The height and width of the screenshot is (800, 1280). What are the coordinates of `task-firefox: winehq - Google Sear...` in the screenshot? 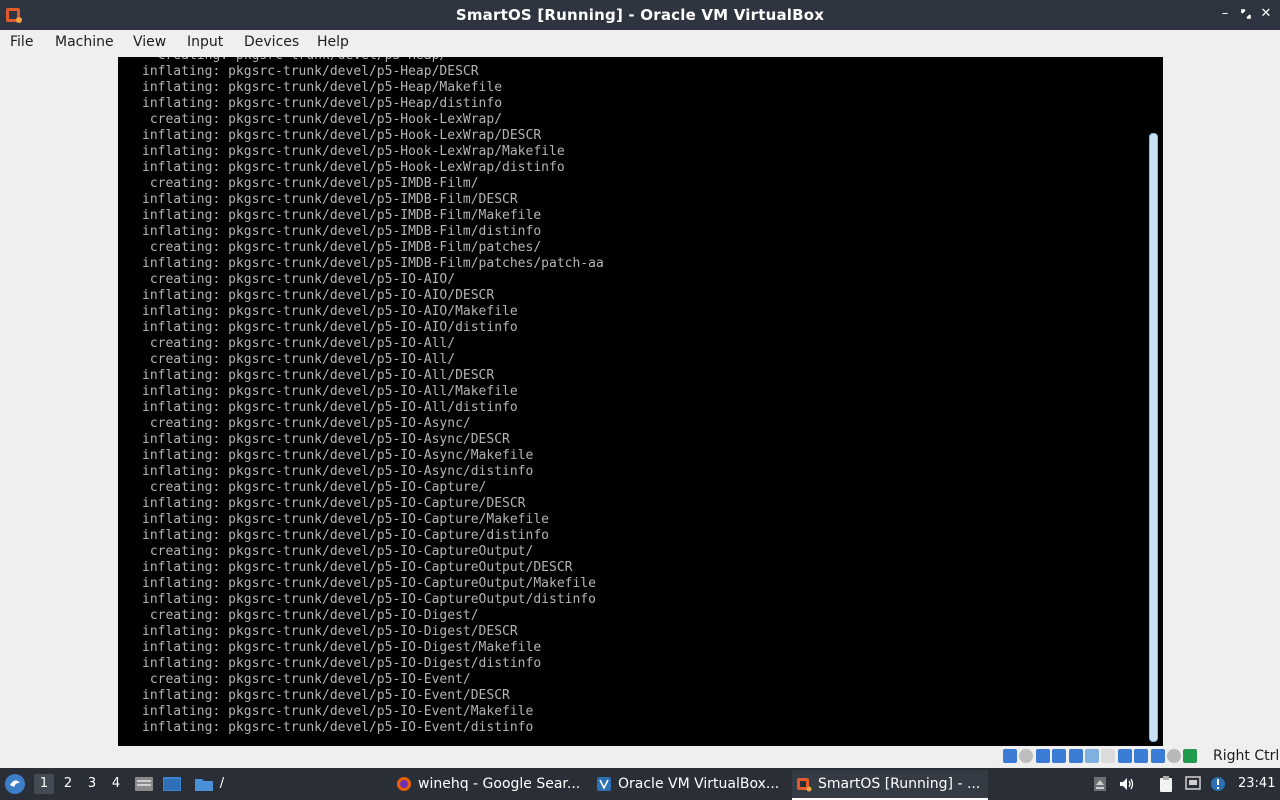 It's located at (490, 784).